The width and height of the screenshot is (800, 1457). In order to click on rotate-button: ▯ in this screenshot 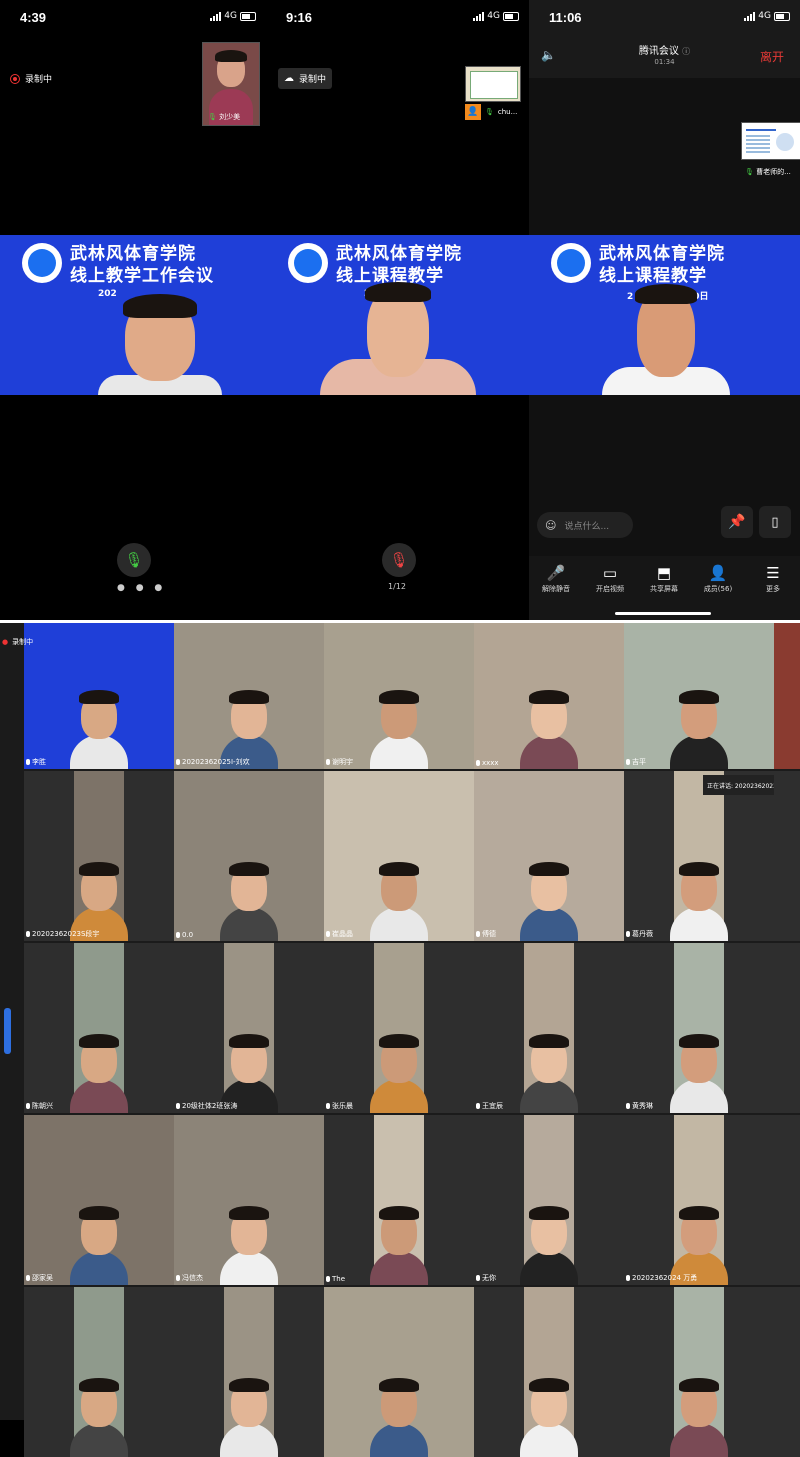, I will do `click(775, 522)`.